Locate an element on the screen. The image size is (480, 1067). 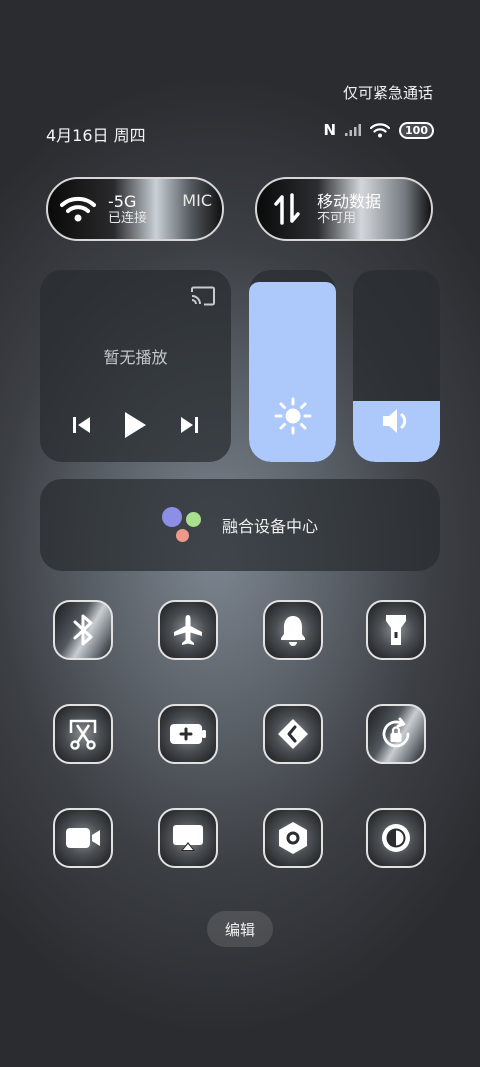
sound-mode-toggle is located at coordinates (293, 630).